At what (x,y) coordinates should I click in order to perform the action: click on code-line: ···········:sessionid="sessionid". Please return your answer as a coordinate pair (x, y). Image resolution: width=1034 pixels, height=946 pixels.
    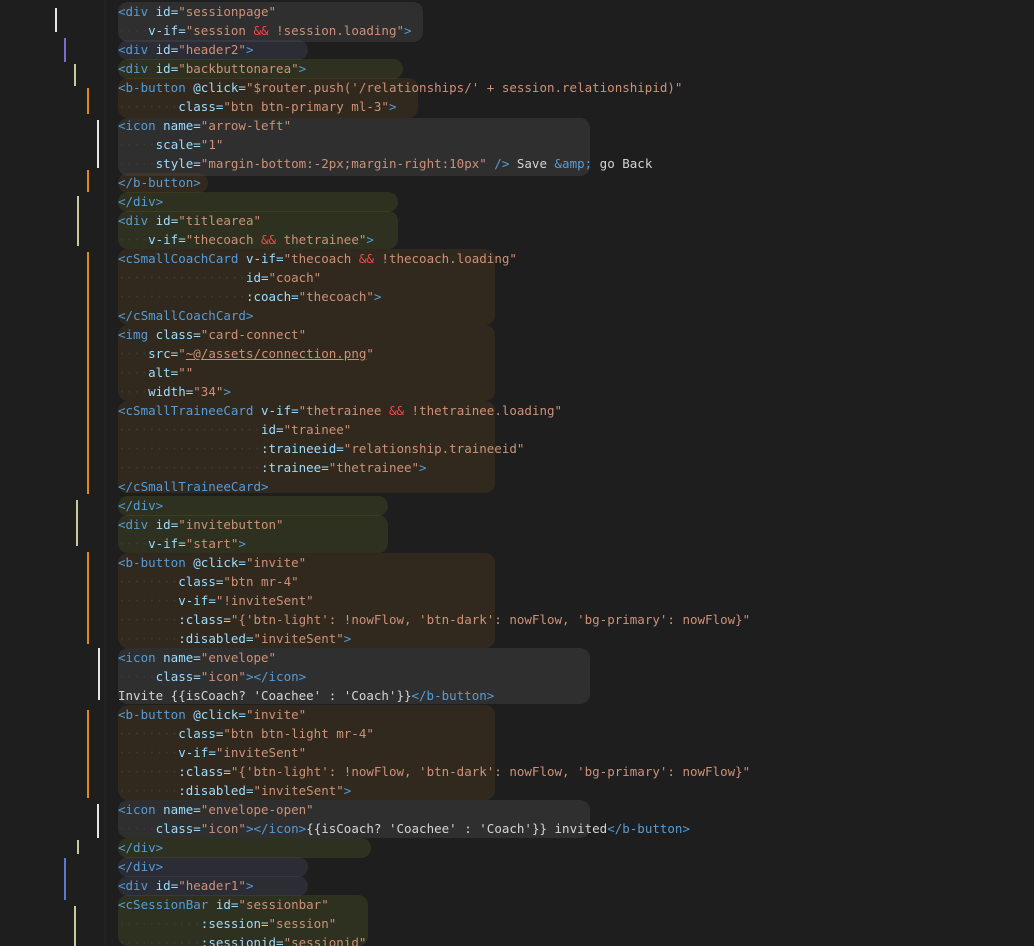
    Looking at the image, I should click on (573, 939).